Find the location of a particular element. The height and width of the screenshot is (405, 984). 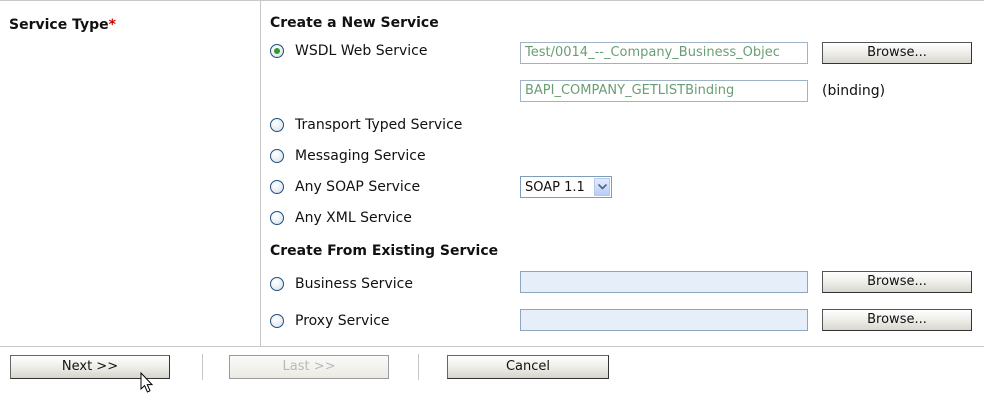

create-from-existing-heading: Create From Existing Service is located at coordinates (384, 251).